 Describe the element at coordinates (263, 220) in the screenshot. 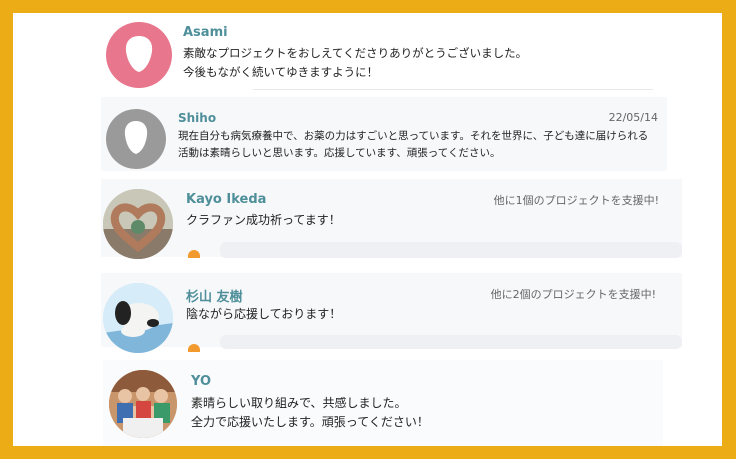

I see `comment-text: クラファン成功祈ってます！` at that location.